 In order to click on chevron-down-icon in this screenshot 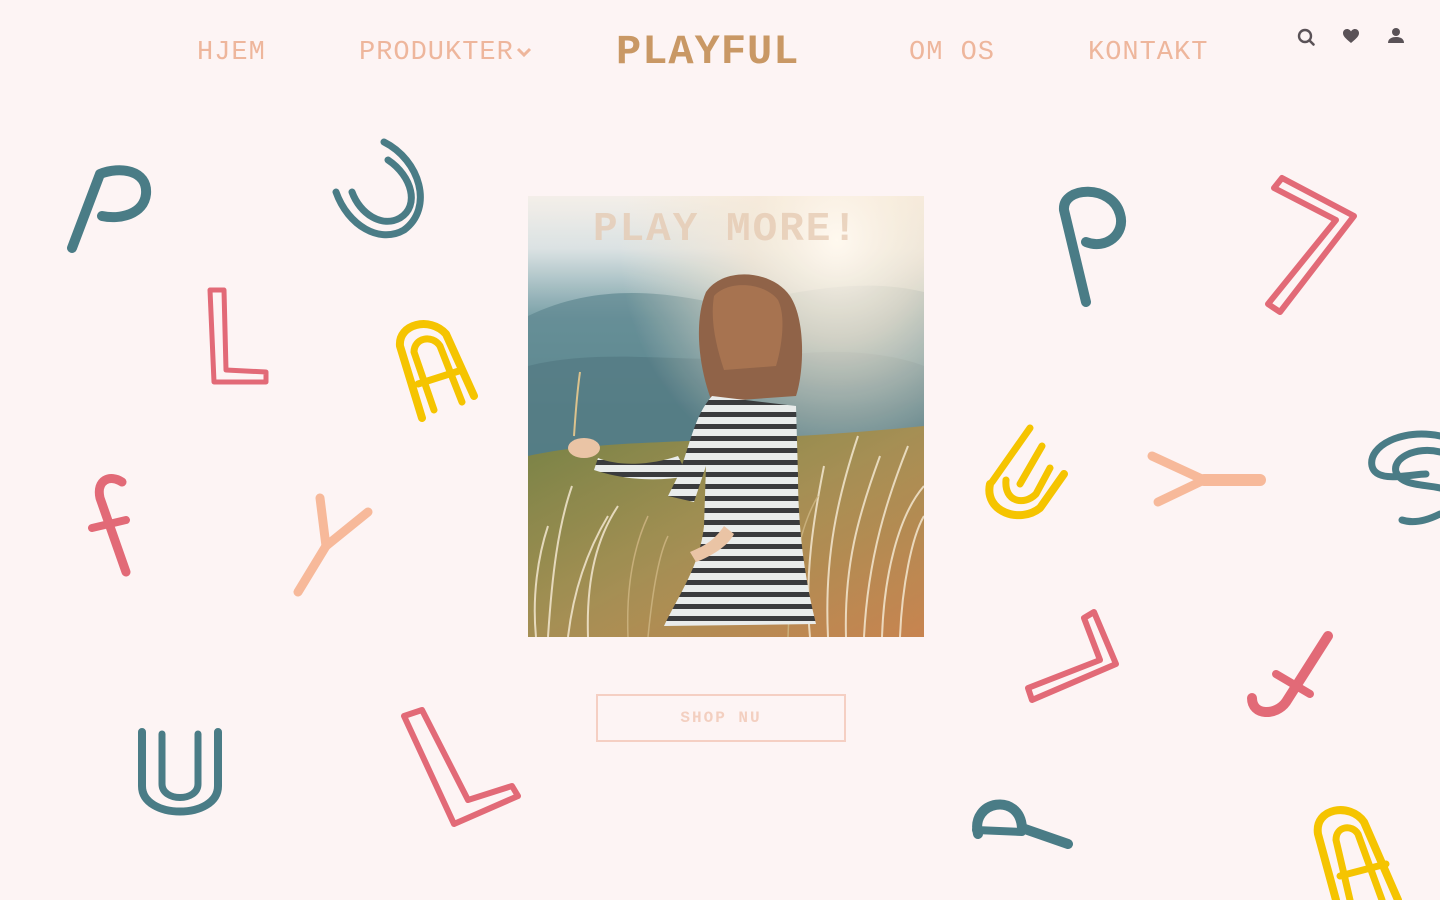, I will do `click(523, 52)`.